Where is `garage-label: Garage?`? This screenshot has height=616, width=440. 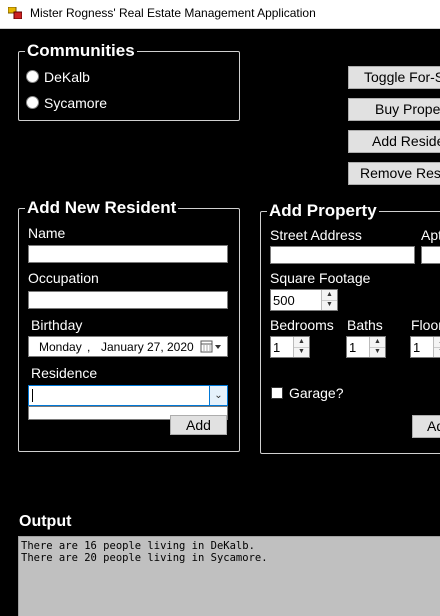 garage-label: Garage? is located at coordinates (316, 393).